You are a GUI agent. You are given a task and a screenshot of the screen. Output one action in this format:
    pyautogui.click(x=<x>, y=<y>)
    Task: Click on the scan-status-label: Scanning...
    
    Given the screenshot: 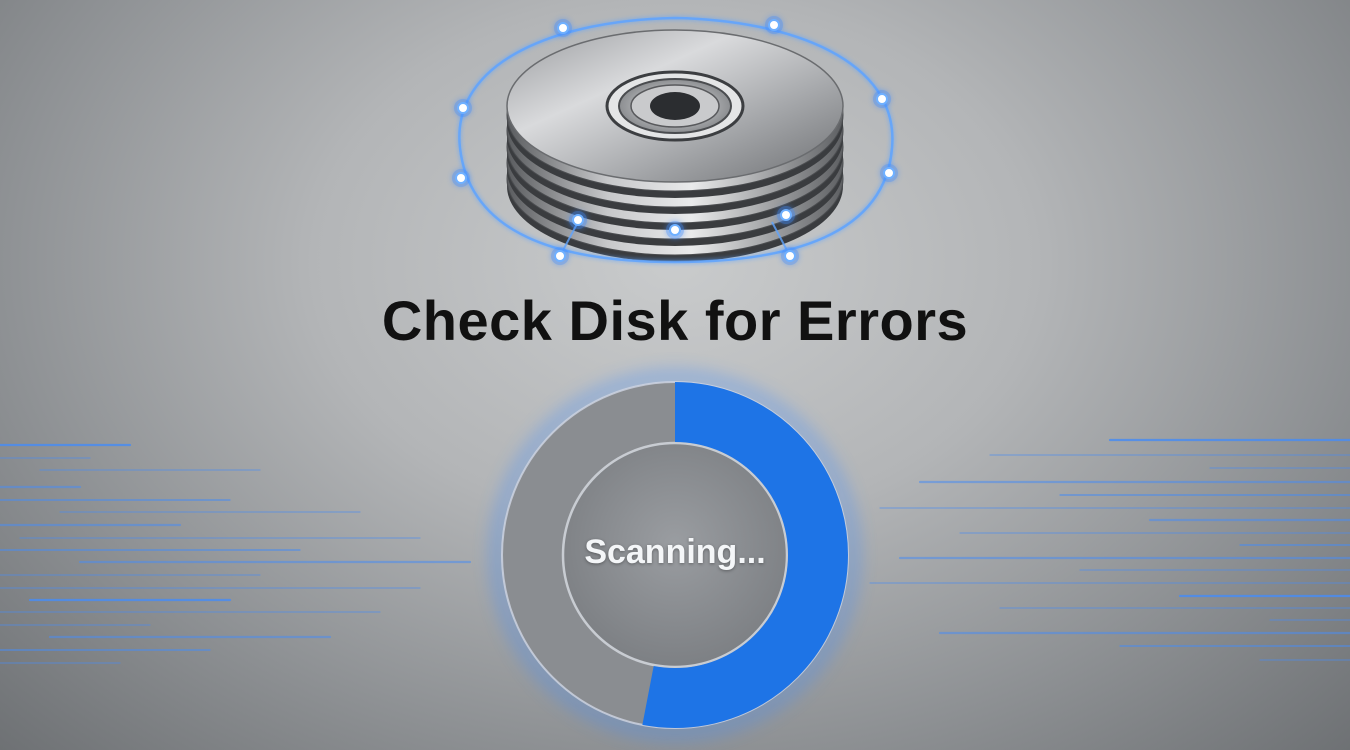 What is the action you would take?
    pyautogui.click(x=675, y=552)
    